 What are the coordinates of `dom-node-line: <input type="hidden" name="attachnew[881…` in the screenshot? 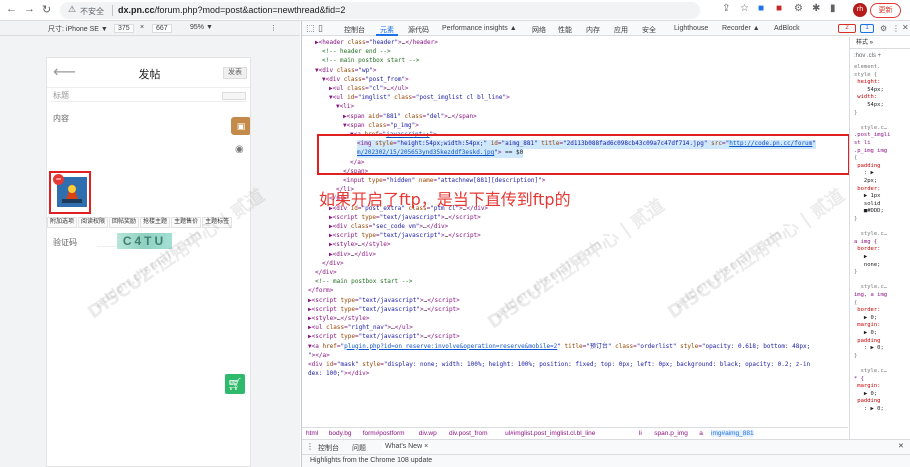 It's located at (444, 181).